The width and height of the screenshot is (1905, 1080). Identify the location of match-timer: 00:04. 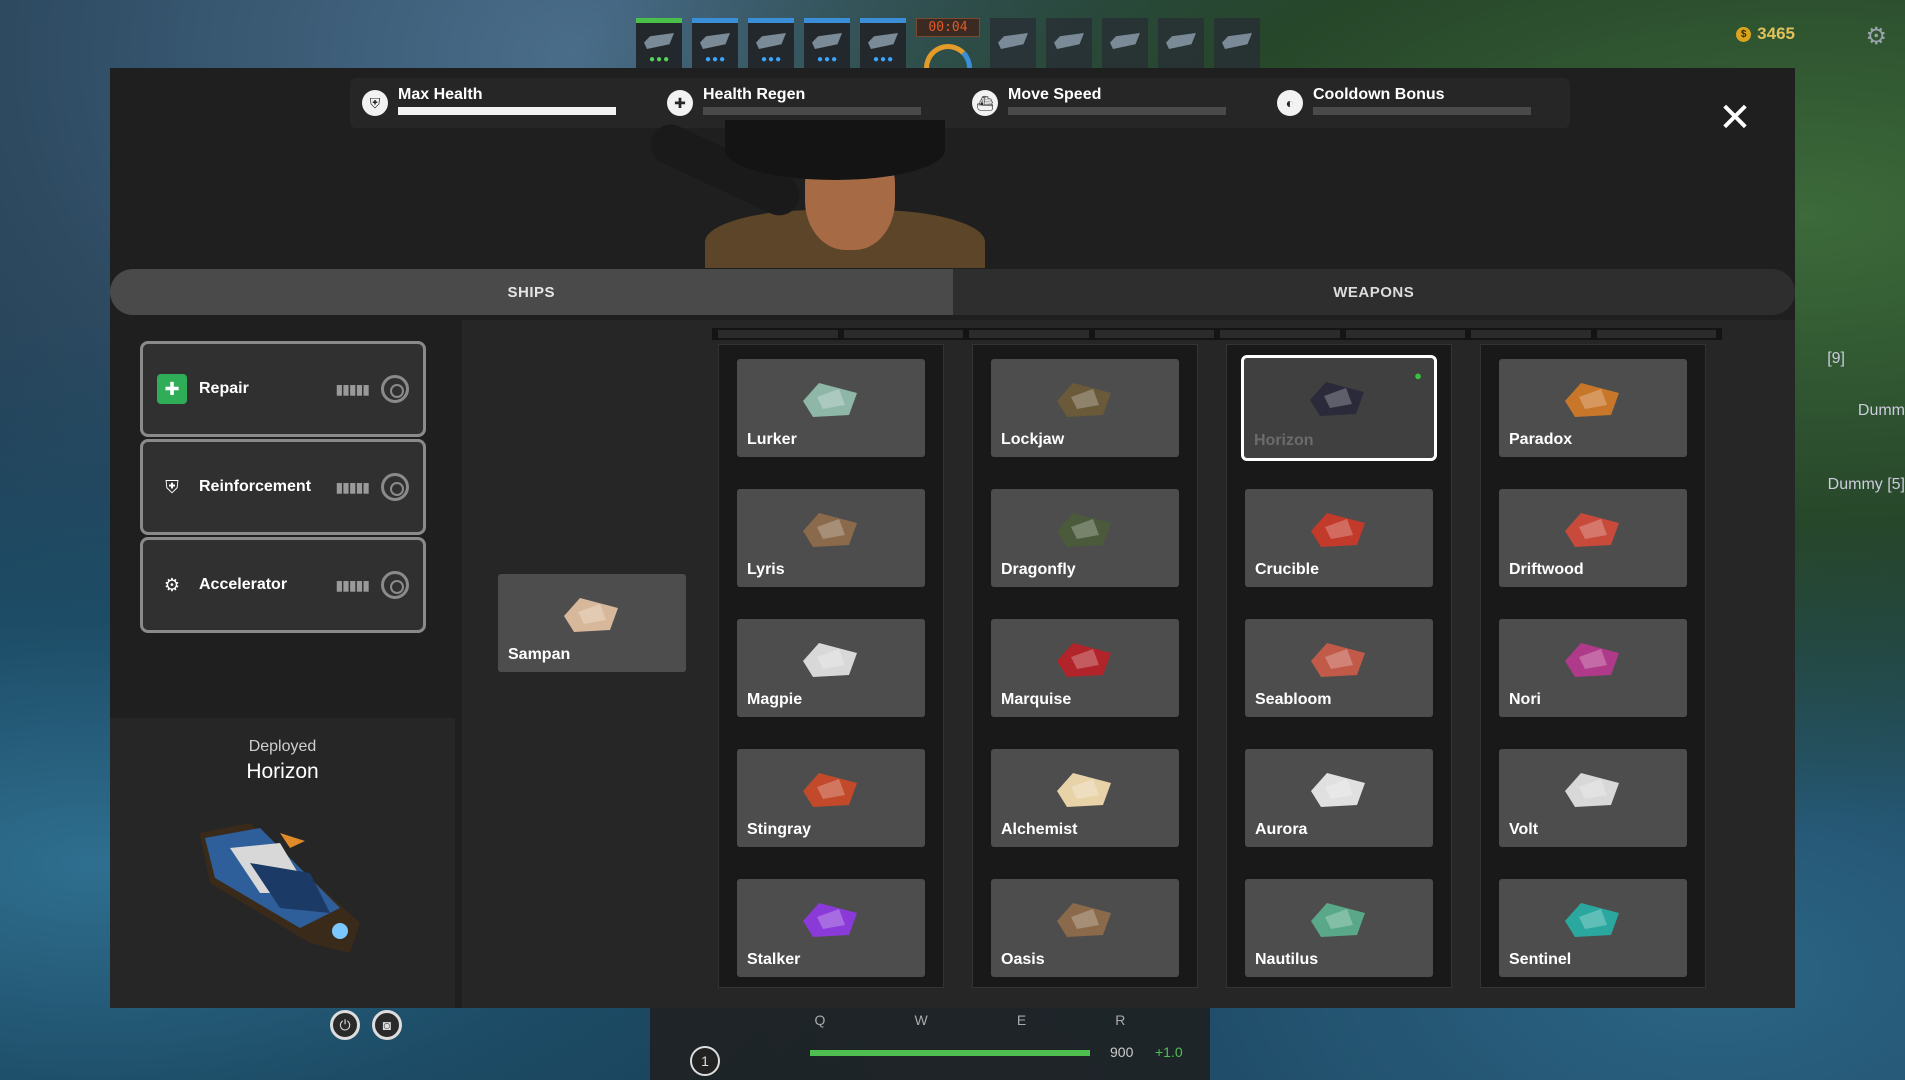
(948, 44).